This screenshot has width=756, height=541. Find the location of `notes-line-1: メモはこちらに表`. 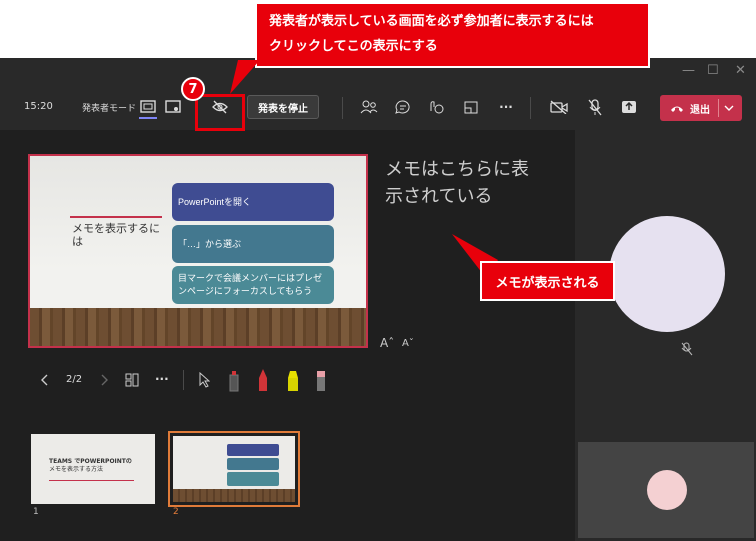

notes-line-1: メモはこちらに表 is located at coordinates (457, 169).